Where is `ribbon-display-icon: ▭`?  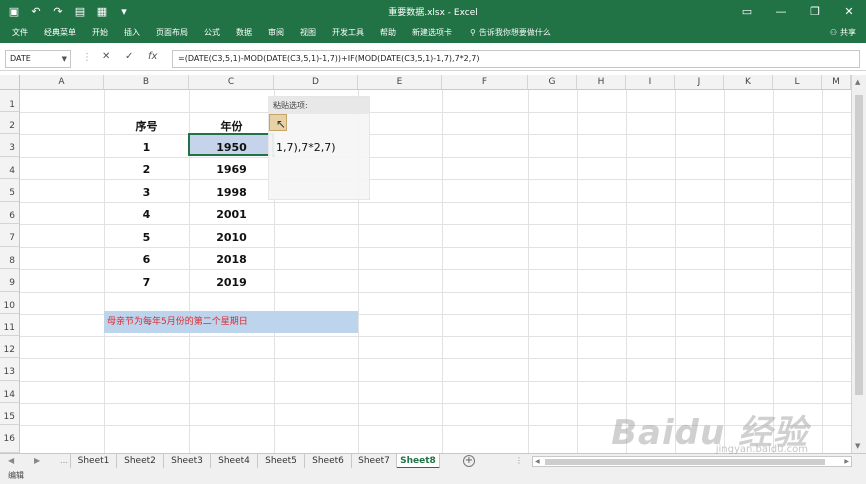
ribbon-display-icon: ▭ is located at coordinates (747, 11).